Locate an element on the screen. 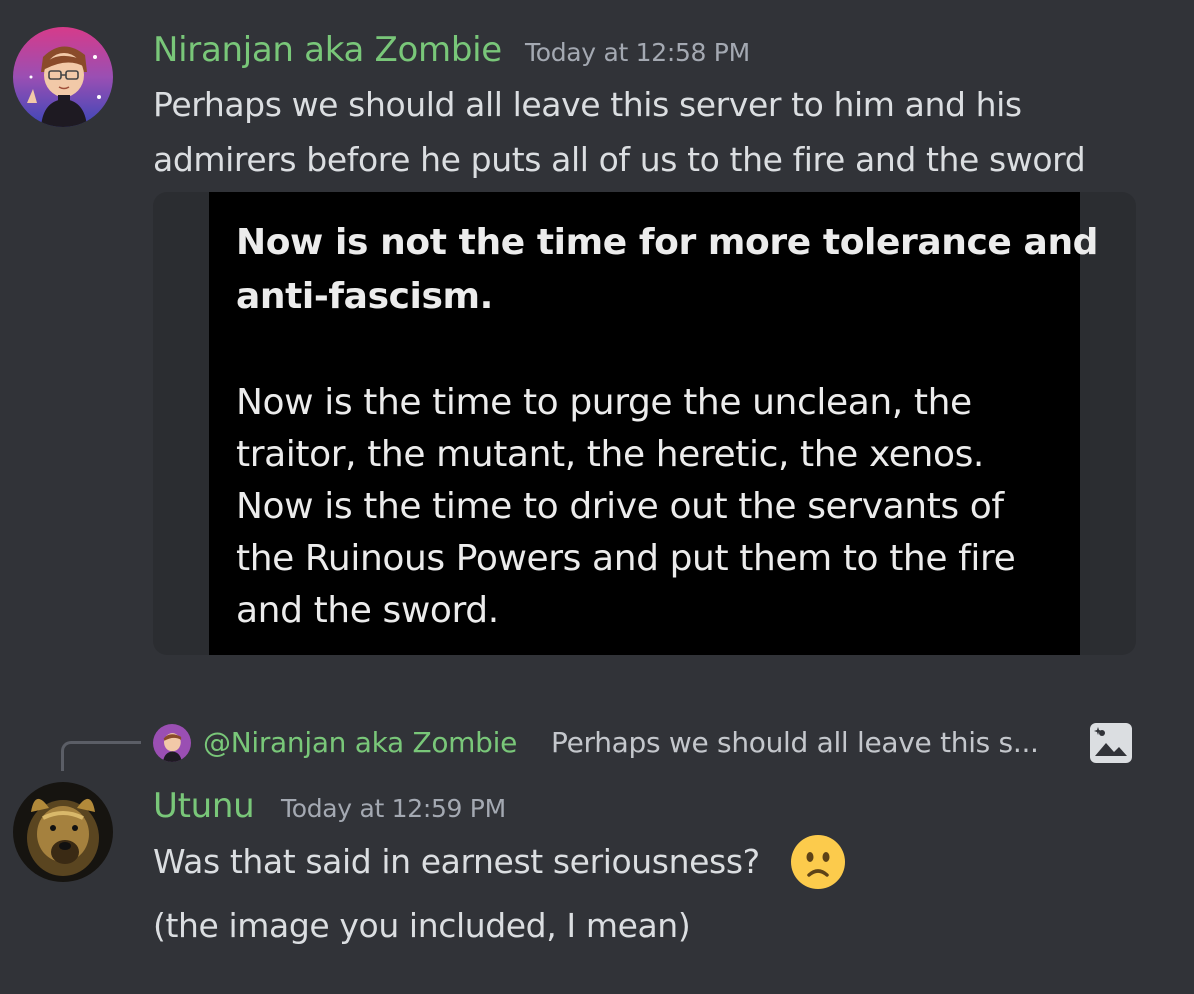  message-text-line-1: Was that said in earnest seriousness? is located at coordinates (456, 861).